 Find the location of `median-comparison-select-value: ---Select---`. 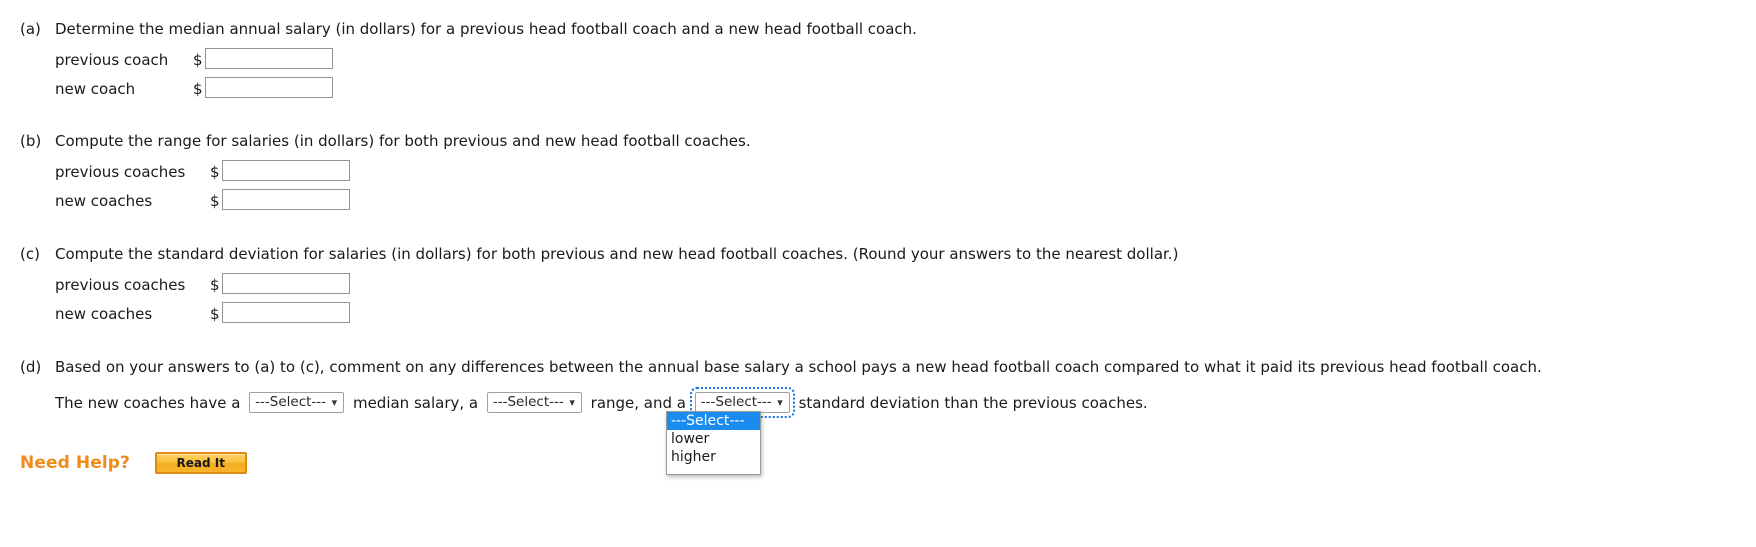

median-comparison-select-value: ---Select--- is located at coordinates (291, 402).